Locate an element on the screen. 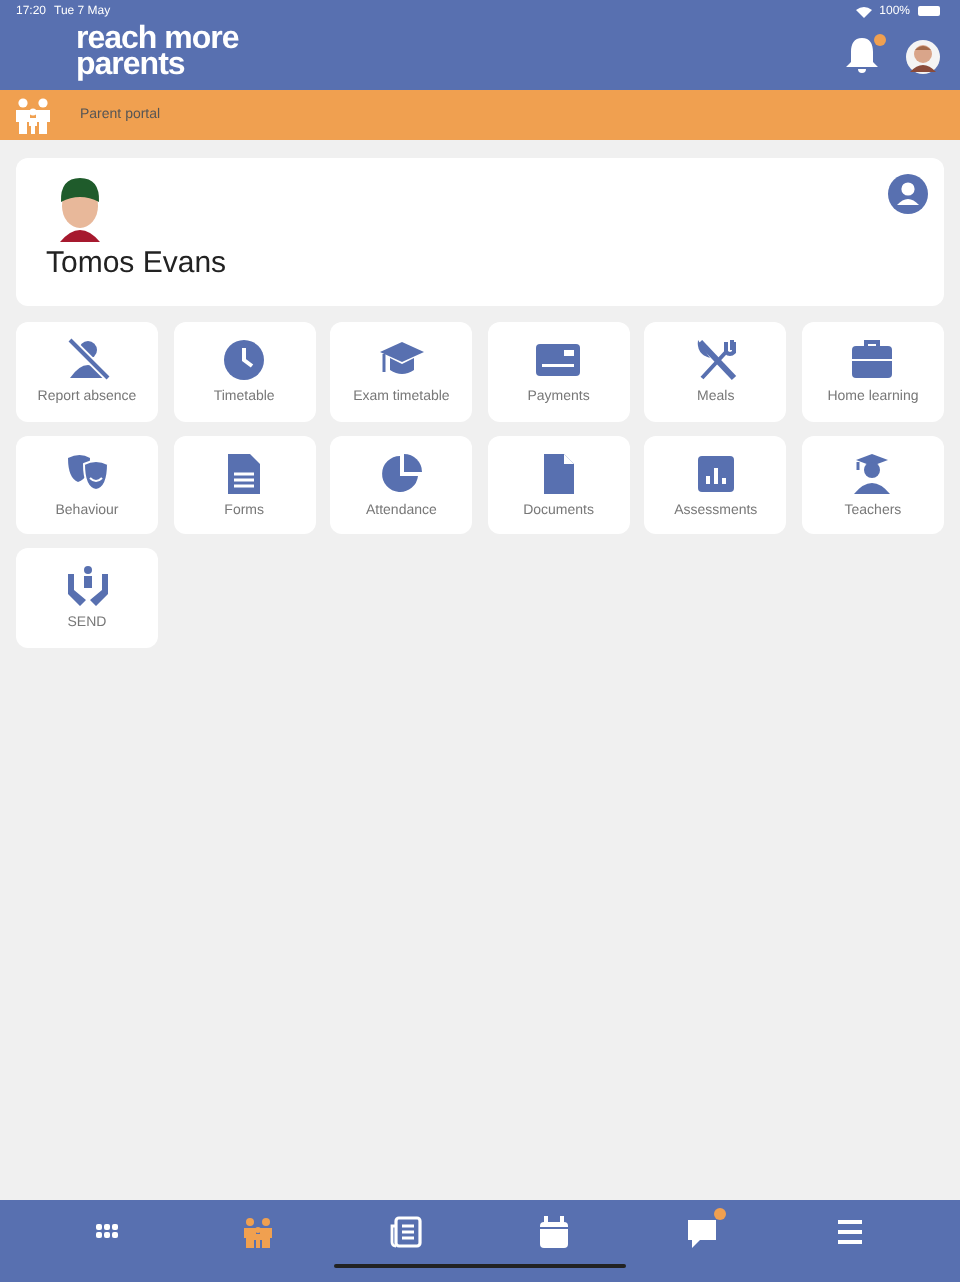  student-card: Tomos Evans is located at coordinates (480, 232).